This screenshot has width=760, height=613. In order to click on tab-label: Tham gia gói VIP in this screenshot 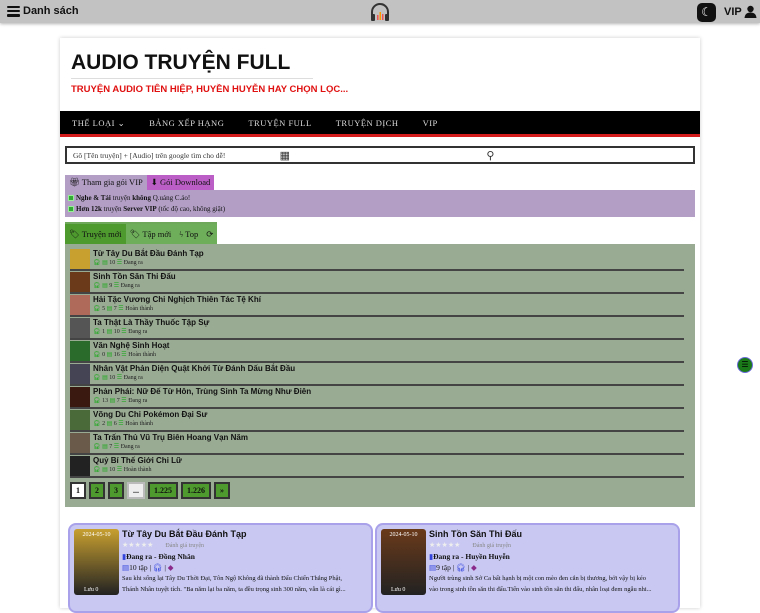, I will do `click(112, 182)`.